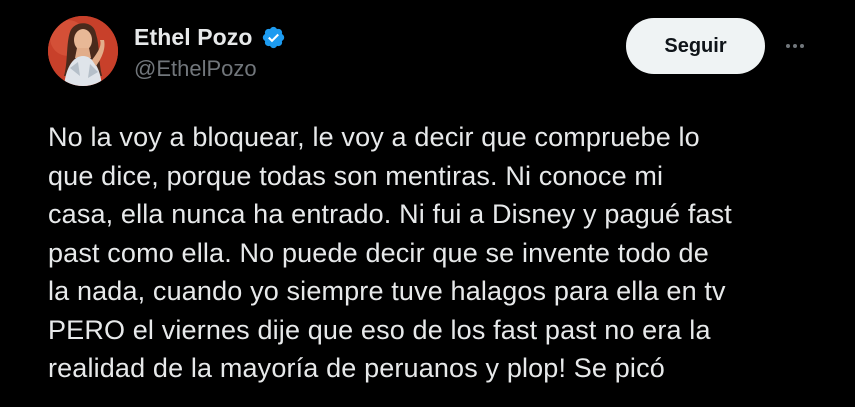  Describe the element at coordinates (193, 37) in the screenshot. I see `author-display-name: Ethel Pozo` at that location.